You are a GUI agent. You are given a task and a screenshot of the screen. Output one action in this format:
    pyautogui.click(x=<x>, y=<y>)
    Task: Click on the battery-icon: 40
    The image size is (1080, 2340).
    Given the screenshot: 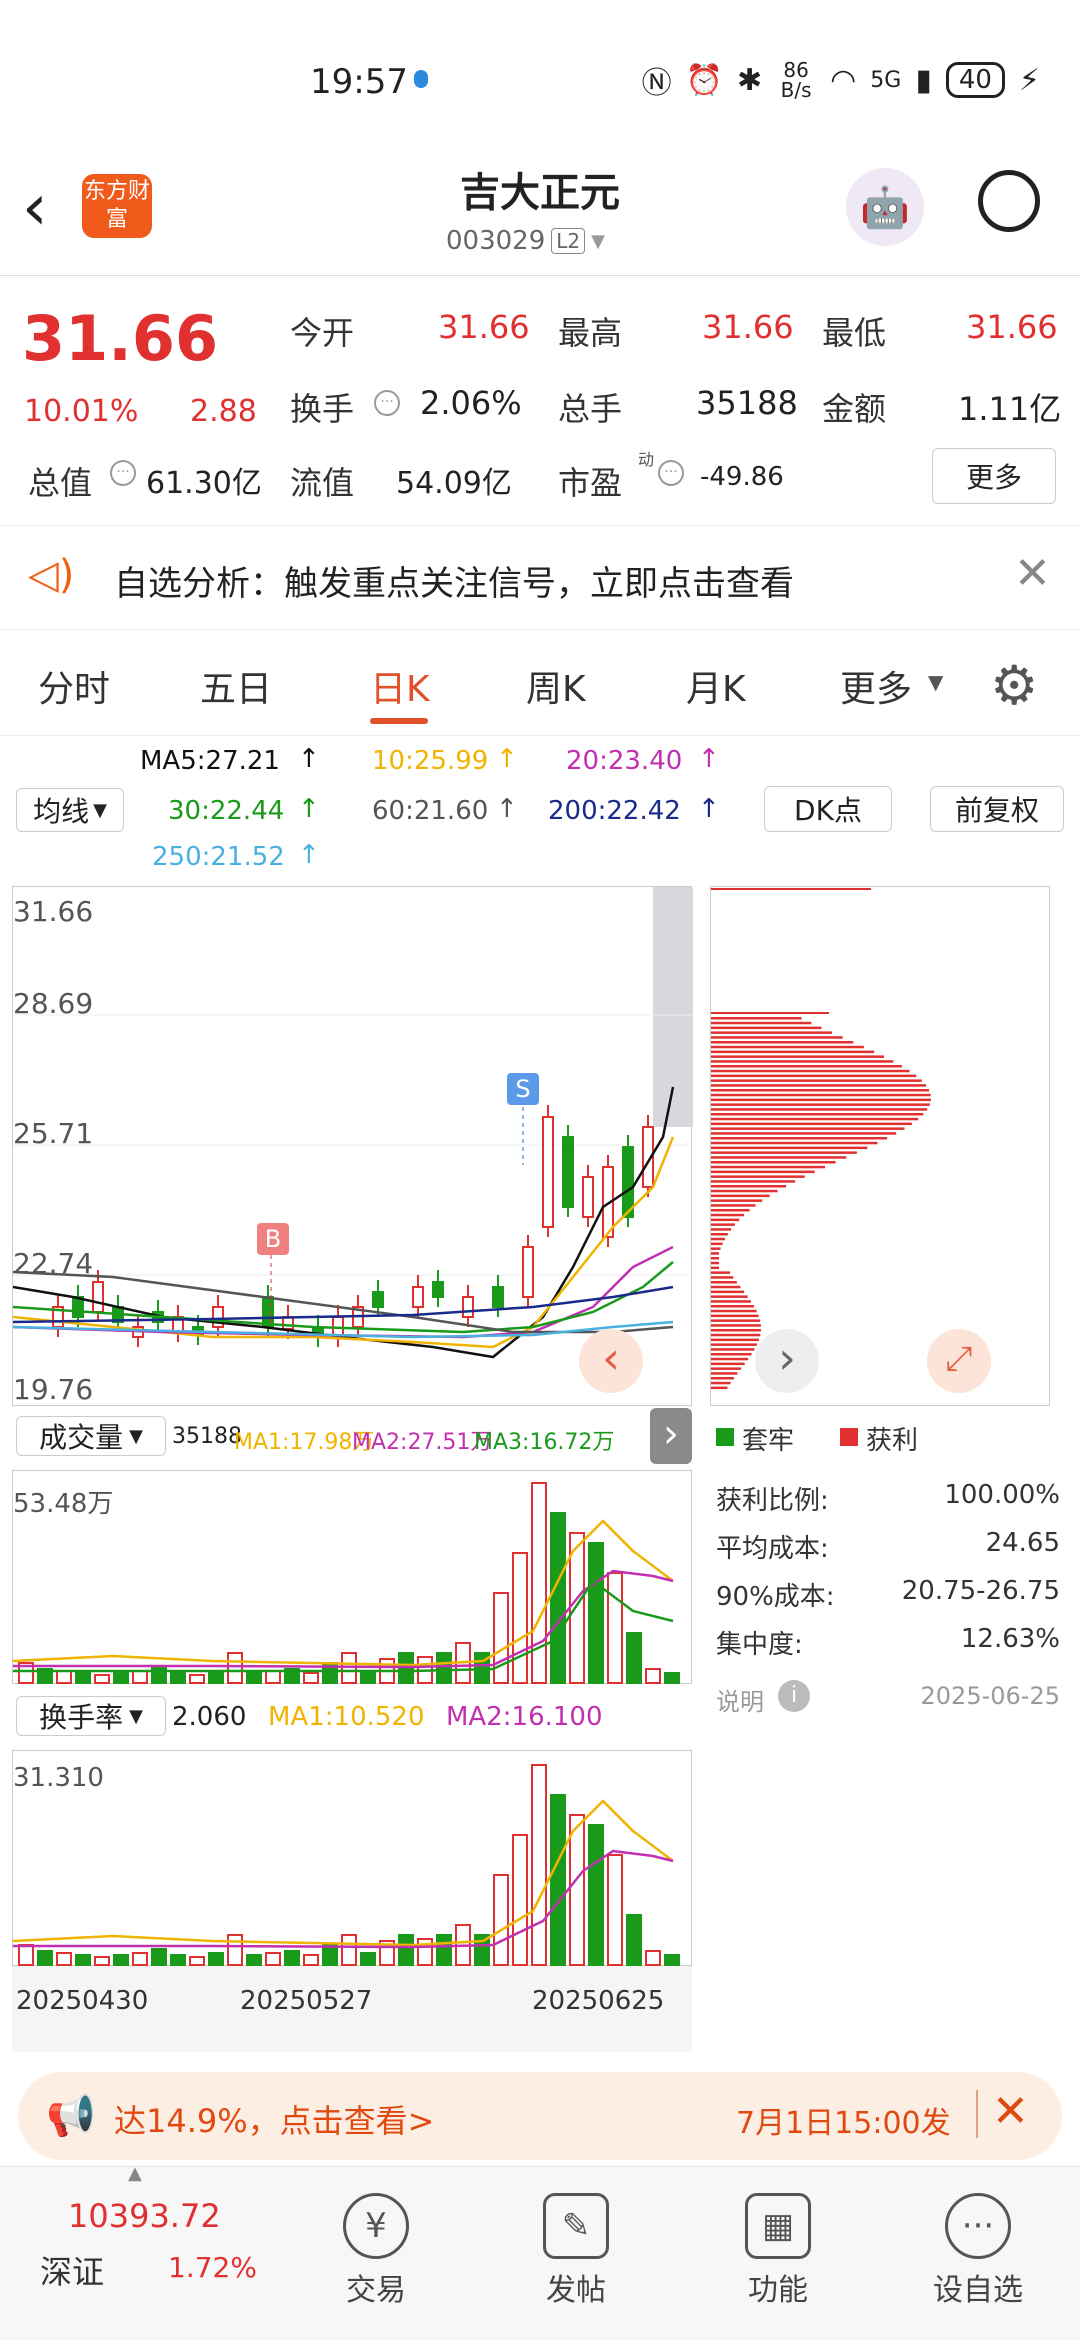 What is the action you would take?
    pyautogui.click(x=975, y=80)
    